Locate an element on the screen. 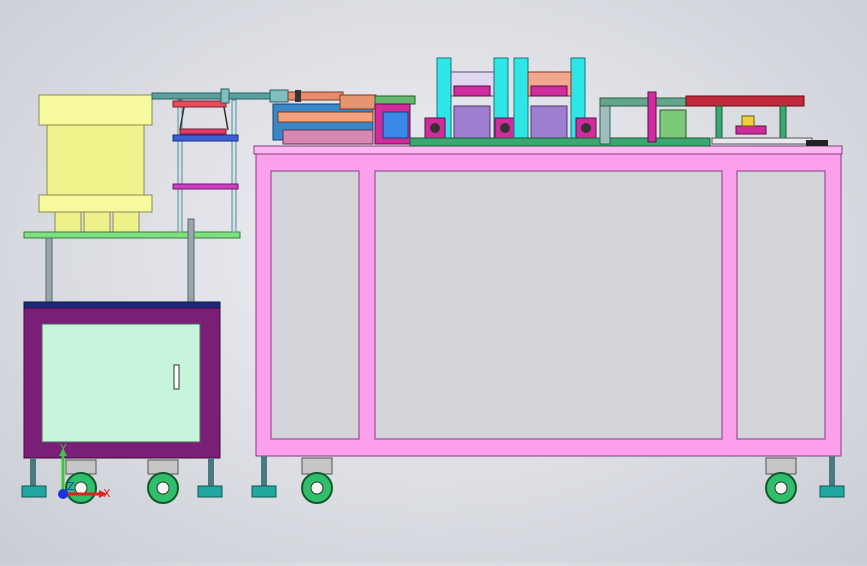 The height and width of the screenshot is (566, 867). machine-top-assembly is located at coordinates (550, 102).